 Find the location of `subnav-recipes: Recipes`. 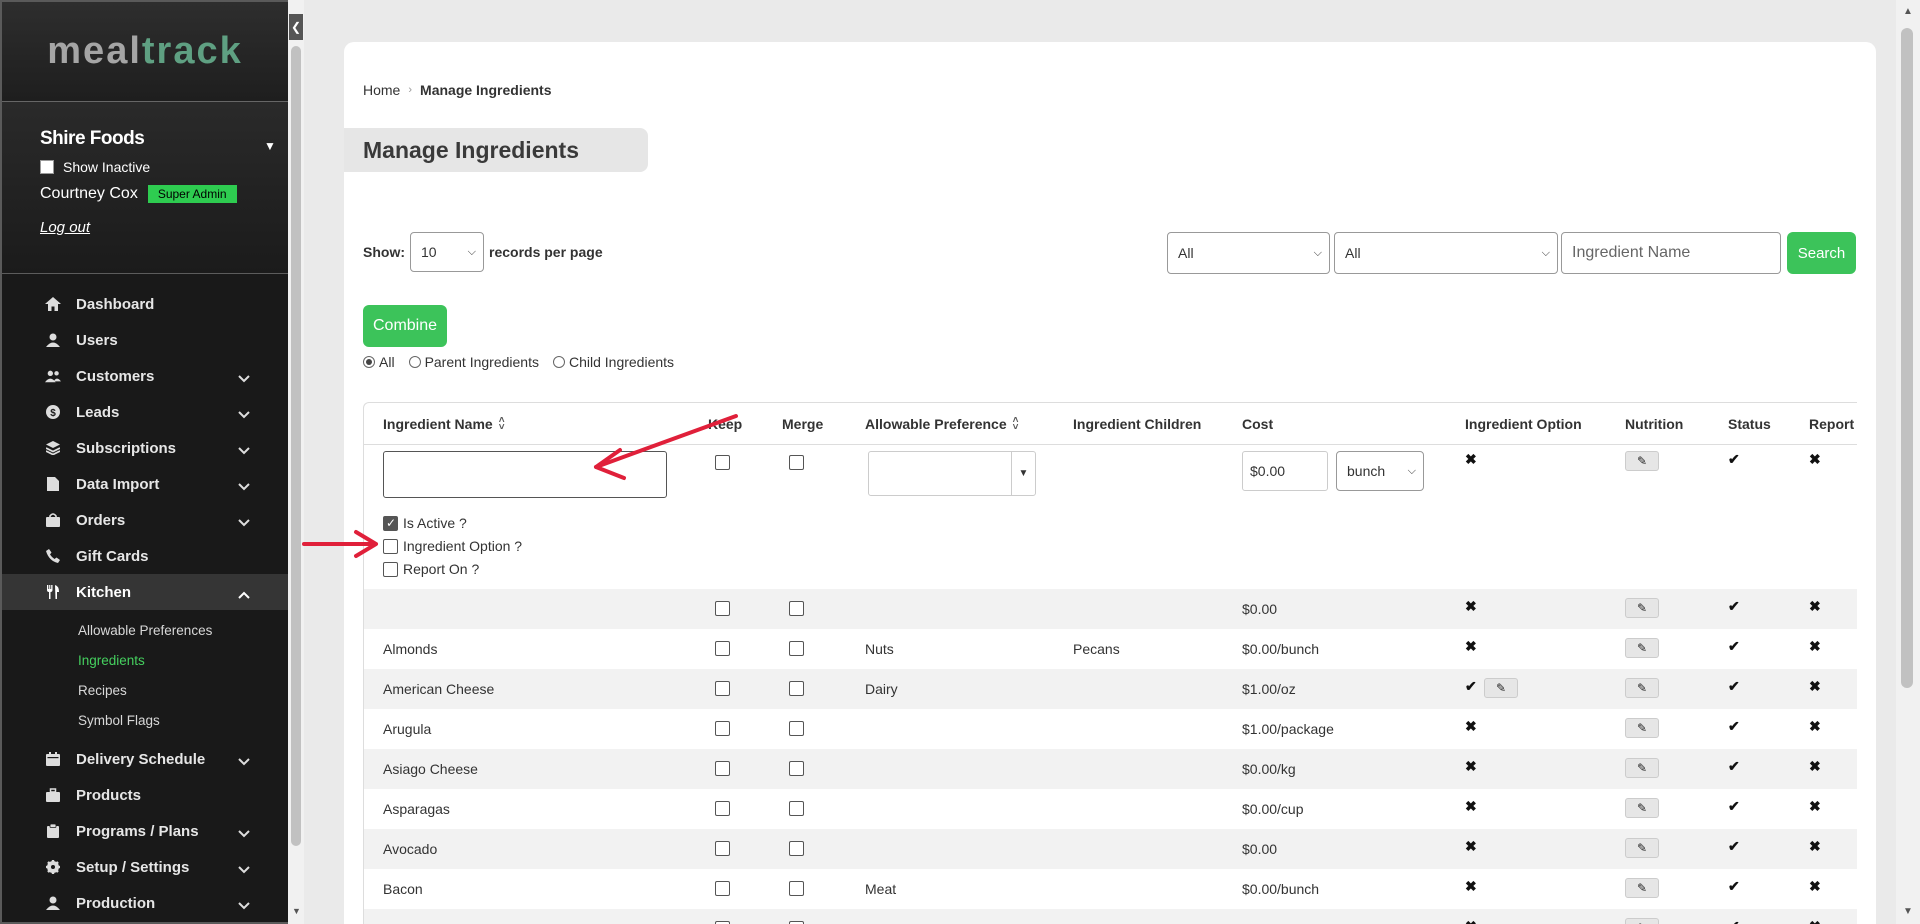

subnav-recipes: Recipes is located at coordinates (145, 690).